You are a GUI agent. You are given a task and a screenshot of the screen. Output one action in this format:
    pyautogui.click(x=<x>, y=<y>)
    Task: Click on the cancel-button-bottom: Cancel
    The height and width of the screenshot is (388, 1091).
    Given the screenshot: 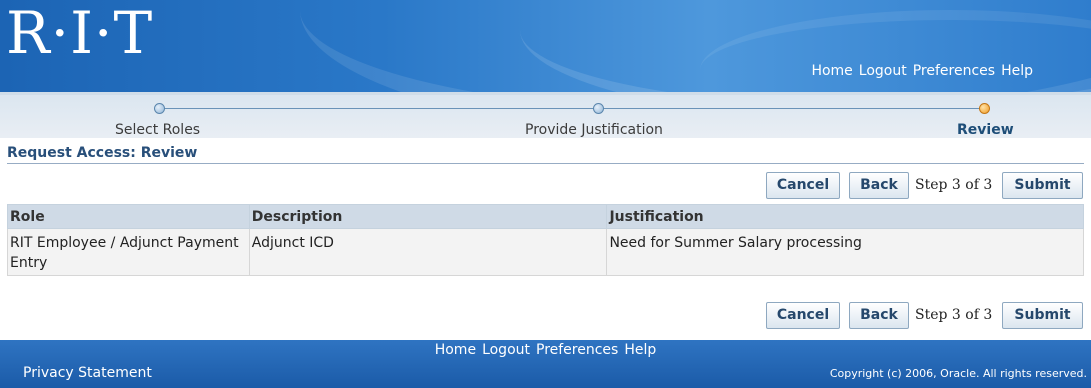 What is the action you would take?
    pyautogui.click(x=803, y=315)
    